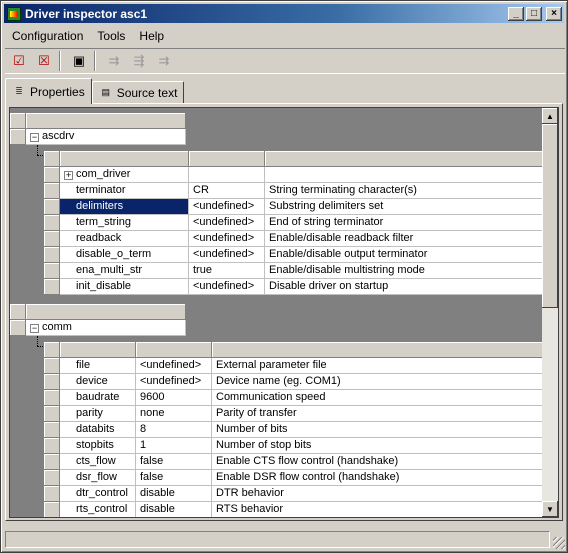 This screenshot has width=568, height=553. Describe the element at coordinates (79, 61) in the screenshot. I see `save-icon: ▣` at that location.